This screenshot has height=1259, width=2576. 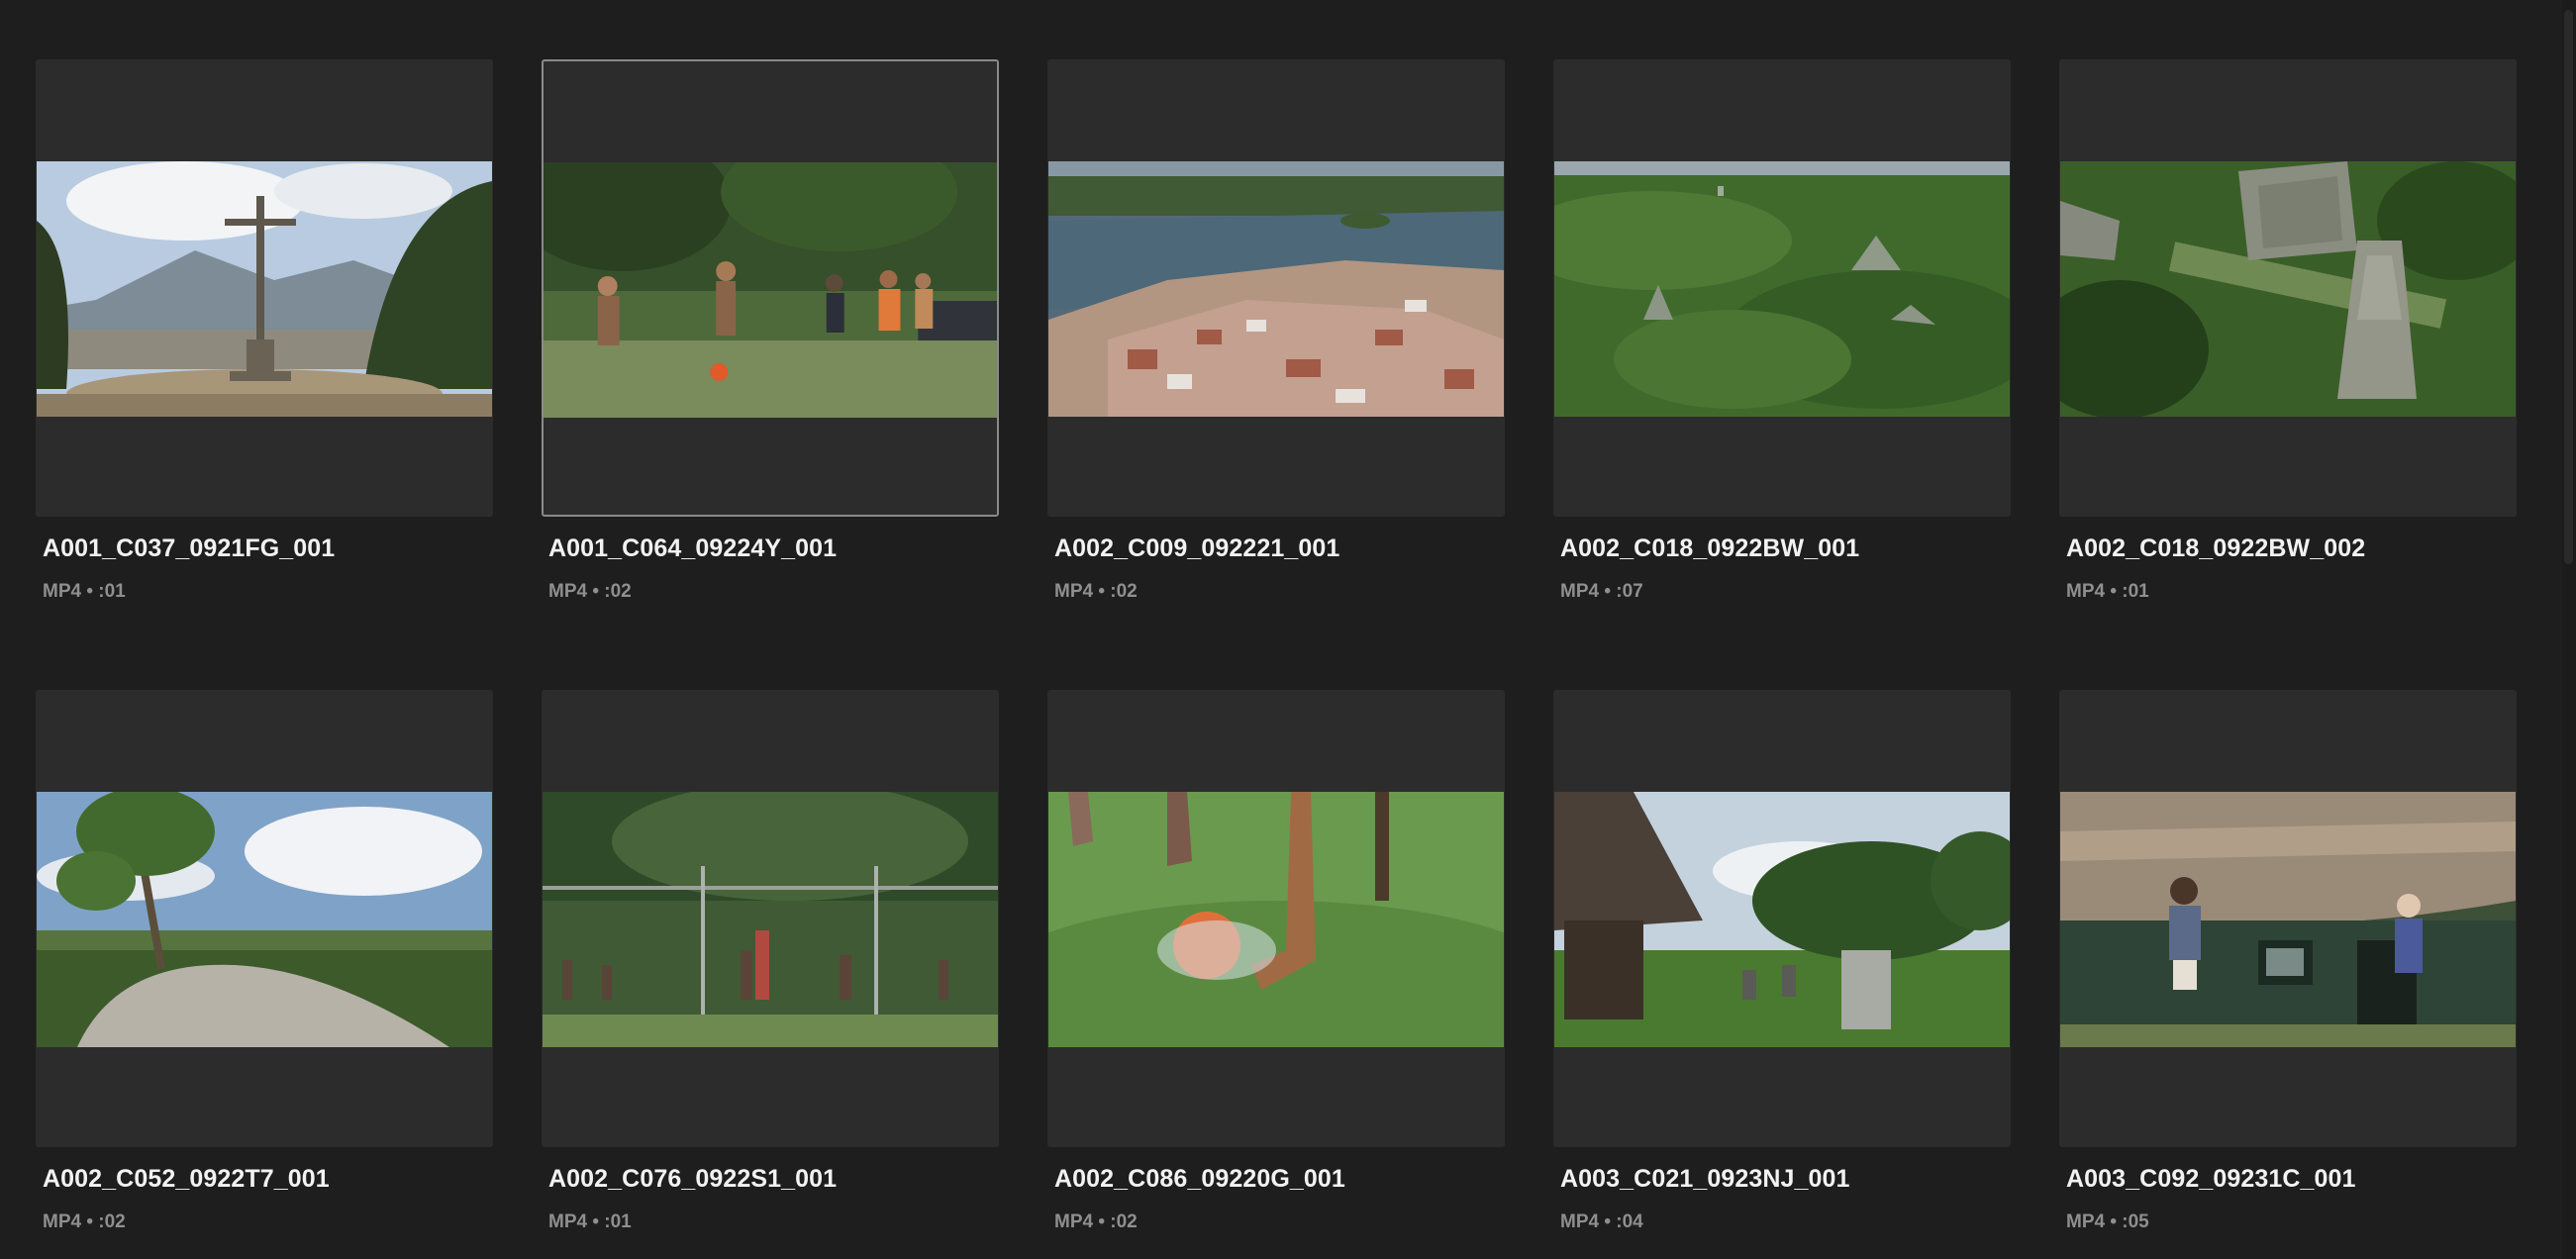 I want to click on clip-card: A003_C092_09231C_001 MP4 • :05, so click(x=2288, y=961).